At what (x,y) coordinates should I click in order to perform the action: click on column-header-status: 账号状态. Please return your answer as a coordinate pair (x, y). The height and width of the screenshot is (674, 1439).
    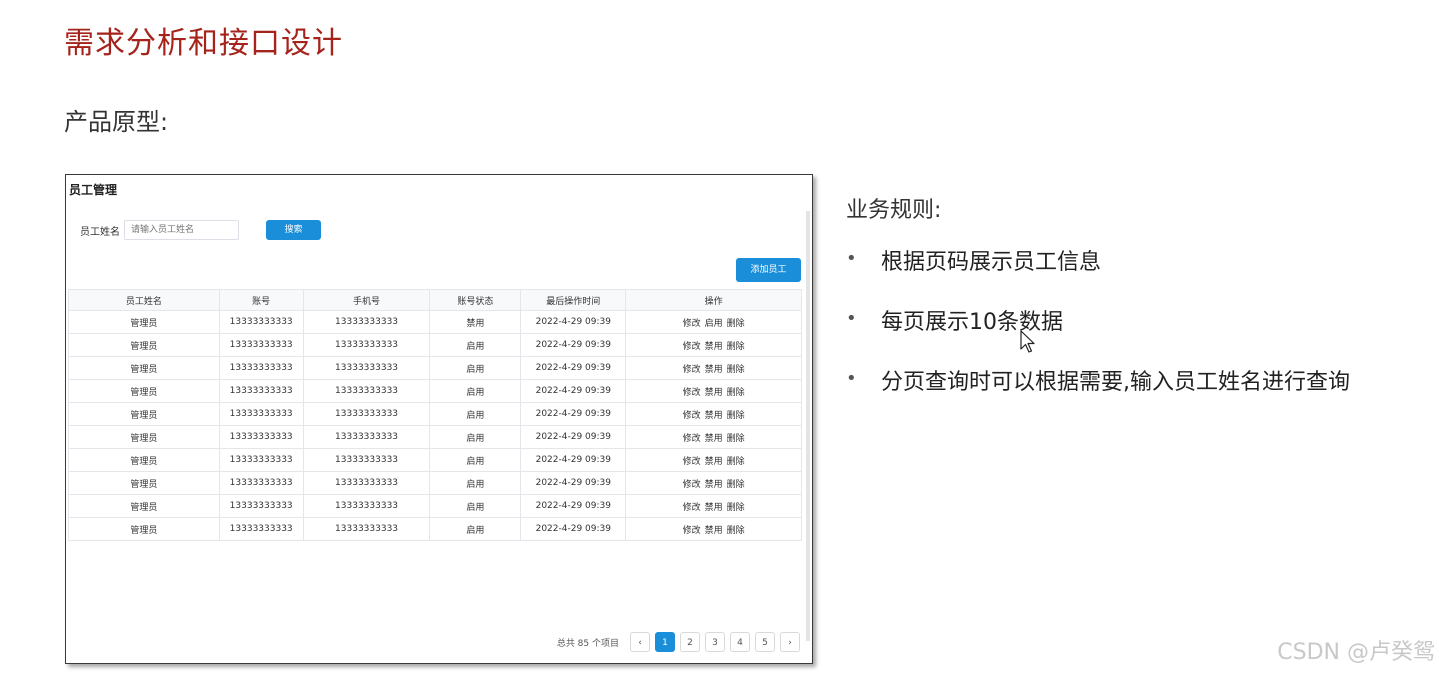
    Looking at the image, I should click on (475, 300).